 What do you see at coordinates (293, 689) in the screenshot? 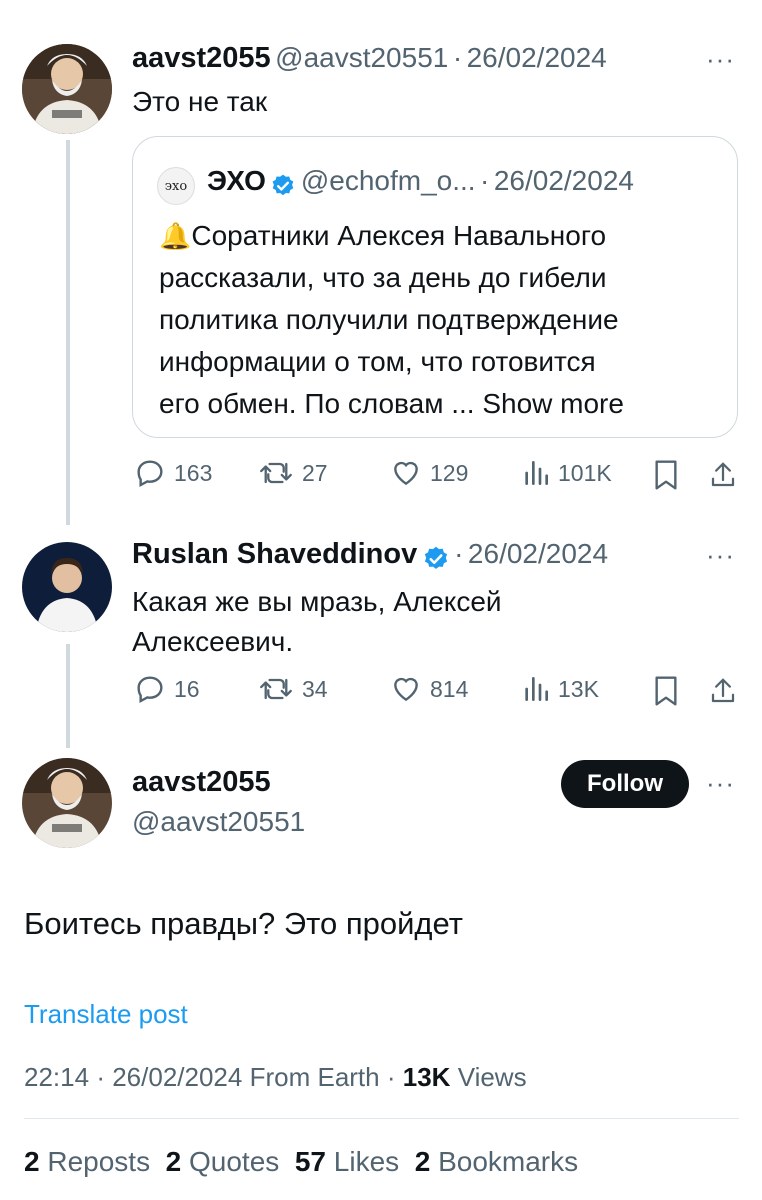
I see `repost-button: 34` at bounding box center [293, 689].